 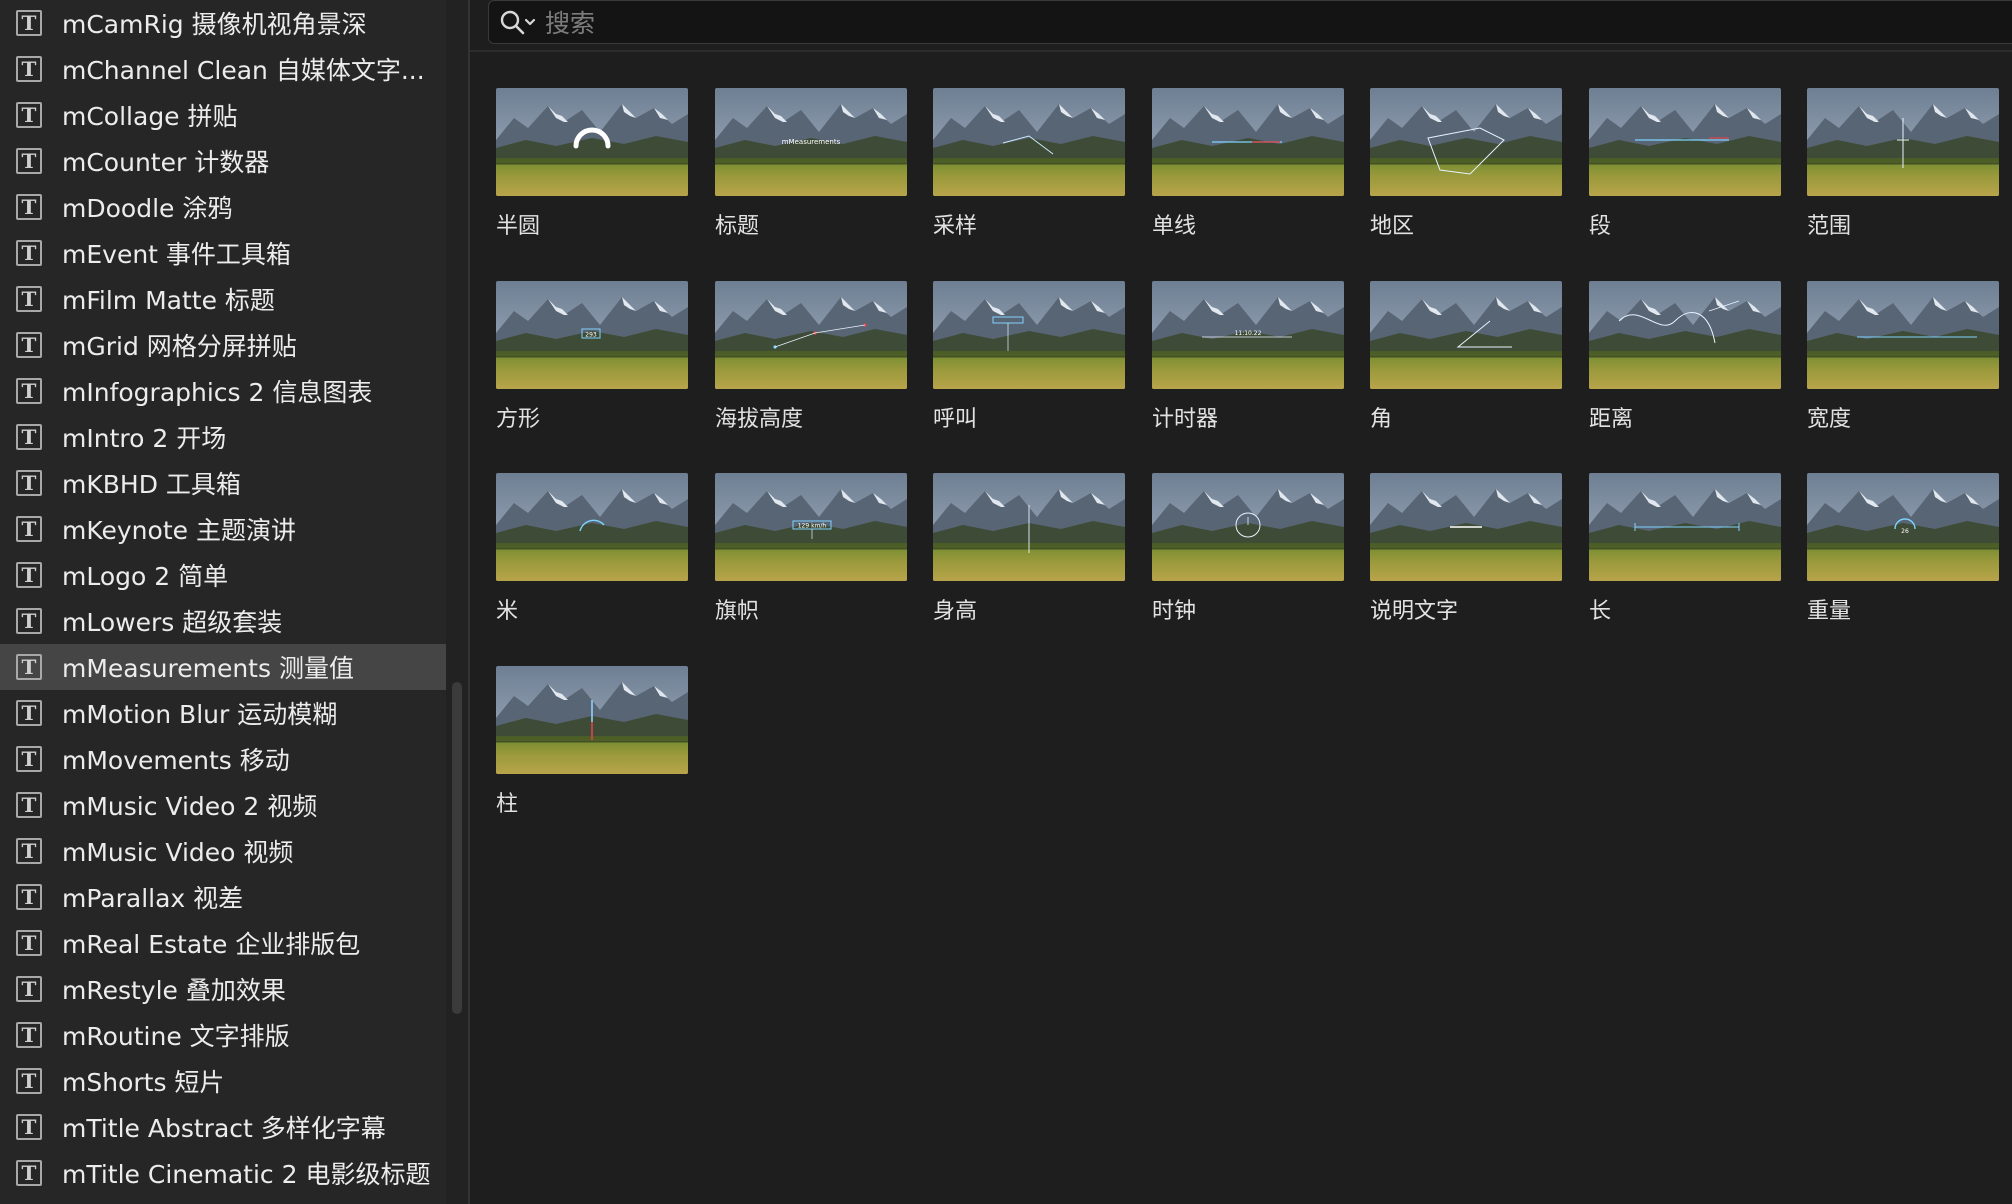 What do you see at coordinates (223, 207) in the screenshot?
I see `sidebar-item: TmDoodle 涂鸦` at bounding box center [223, 207].